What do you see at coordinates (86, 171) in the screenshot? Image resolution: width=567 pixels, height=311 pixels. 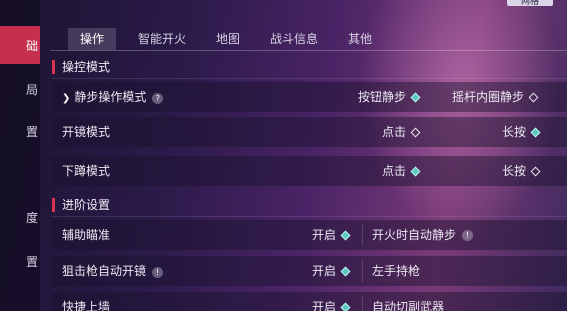 I see `setting-label: 下蹲模式` at bounding box center [86, 171].